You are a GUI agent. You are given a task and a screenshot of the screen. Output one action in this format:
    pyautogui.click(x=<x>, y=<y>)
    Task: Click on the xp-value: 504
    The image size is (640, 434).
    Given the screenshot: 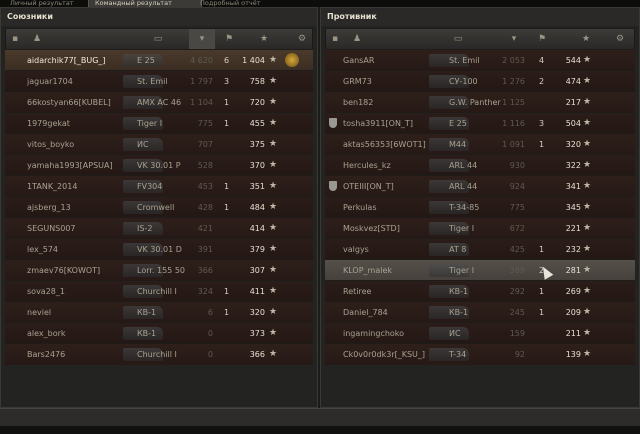 What is the action you would take?
    pyautogui.click(x=573, y=123)
    